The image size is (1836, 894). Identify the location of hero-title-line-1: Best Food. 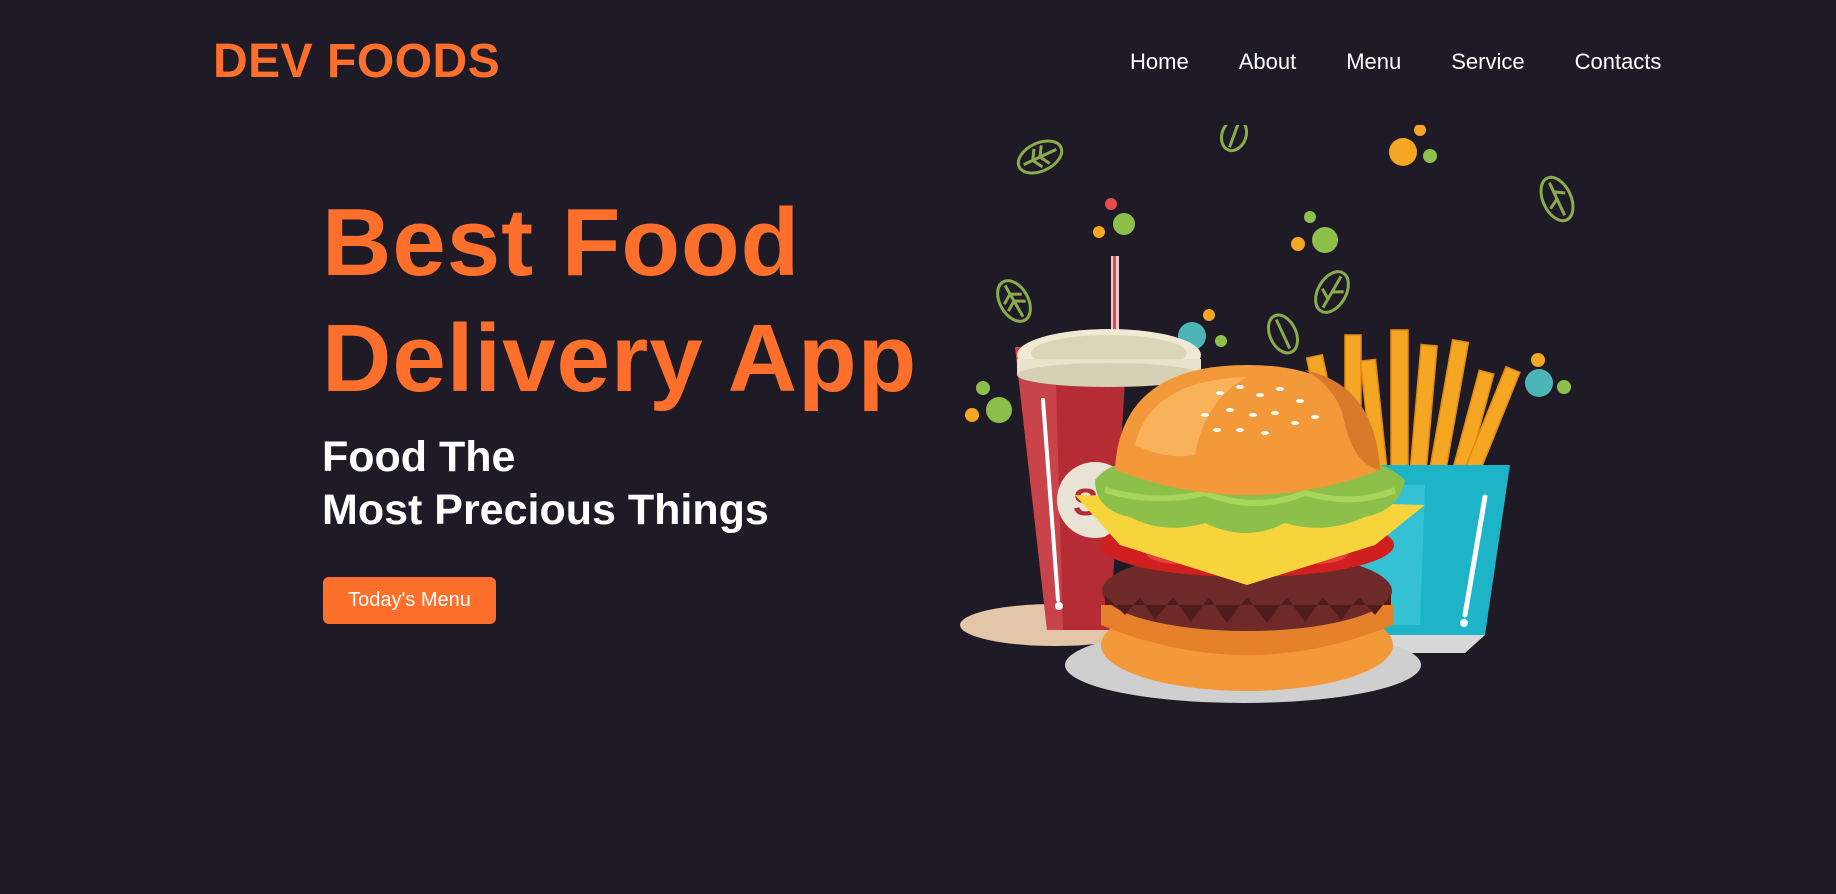
(561, 242).